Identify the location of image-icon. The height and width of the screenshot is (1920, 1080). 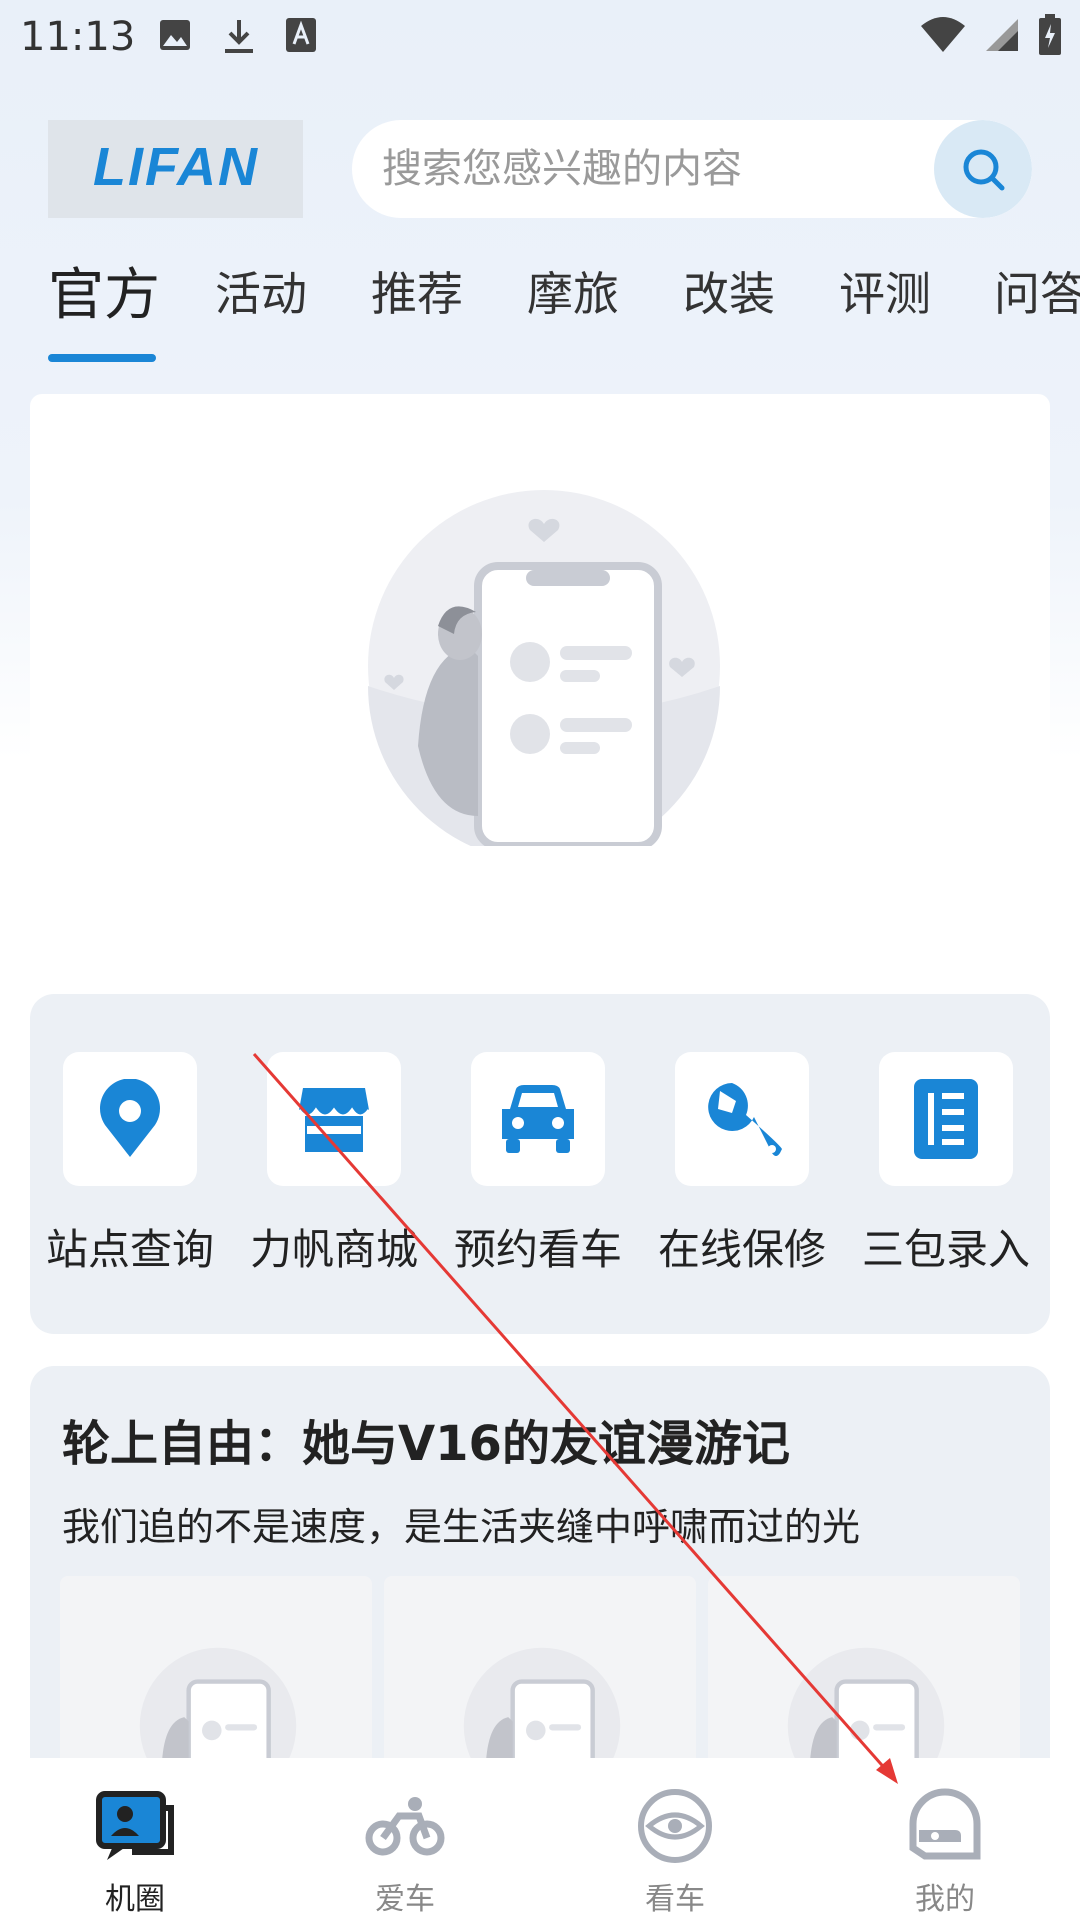
(175, 35).